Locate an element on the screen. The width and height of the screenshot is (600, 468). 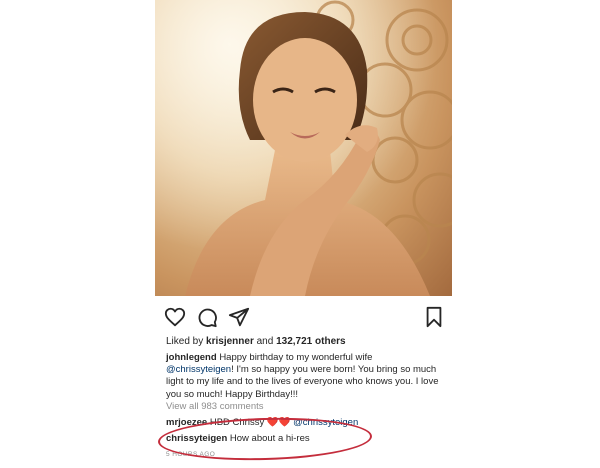
comment-row: chrissyteigen How about a hi-res is located at coordinates (238, 438).